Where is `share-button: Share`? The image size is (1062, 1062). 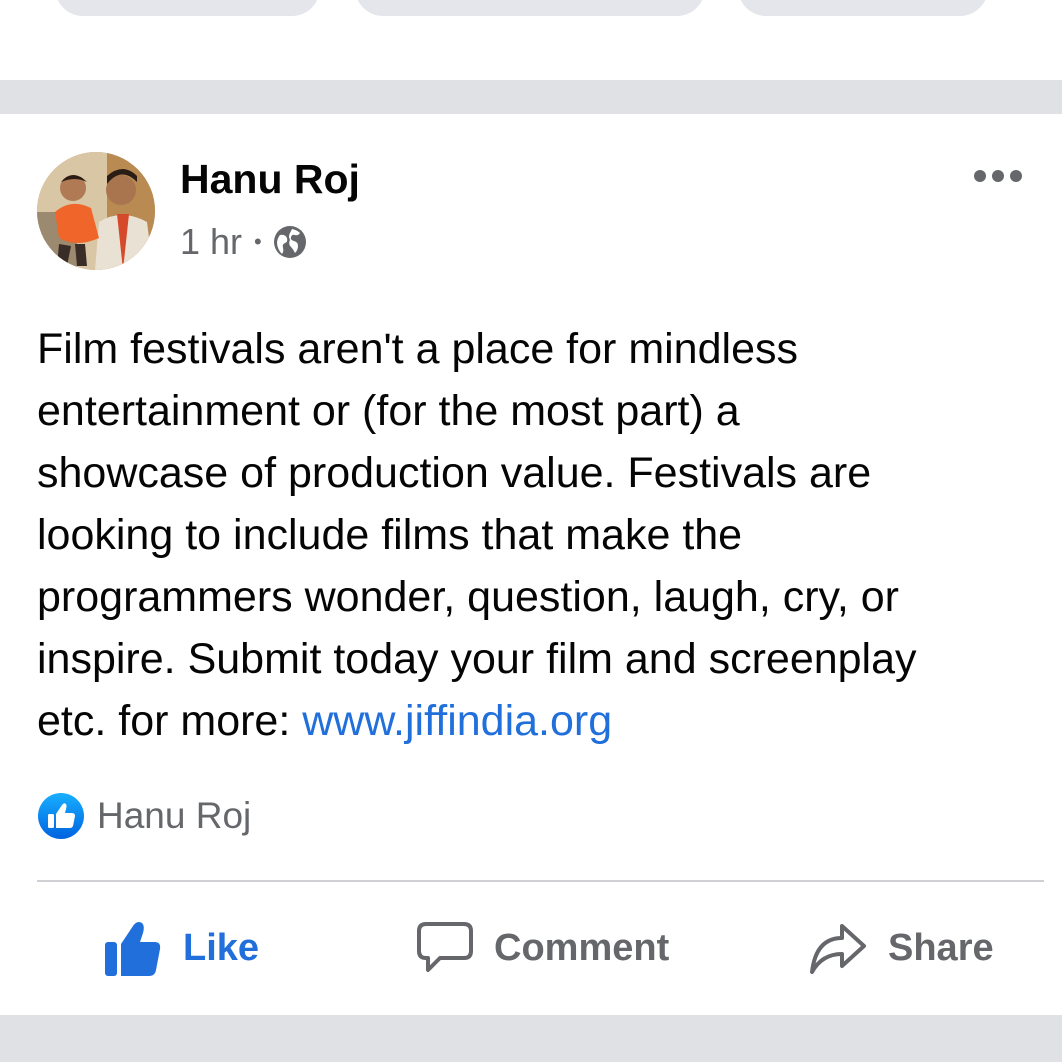
share-button: Share is located at coordinates (901, 948).